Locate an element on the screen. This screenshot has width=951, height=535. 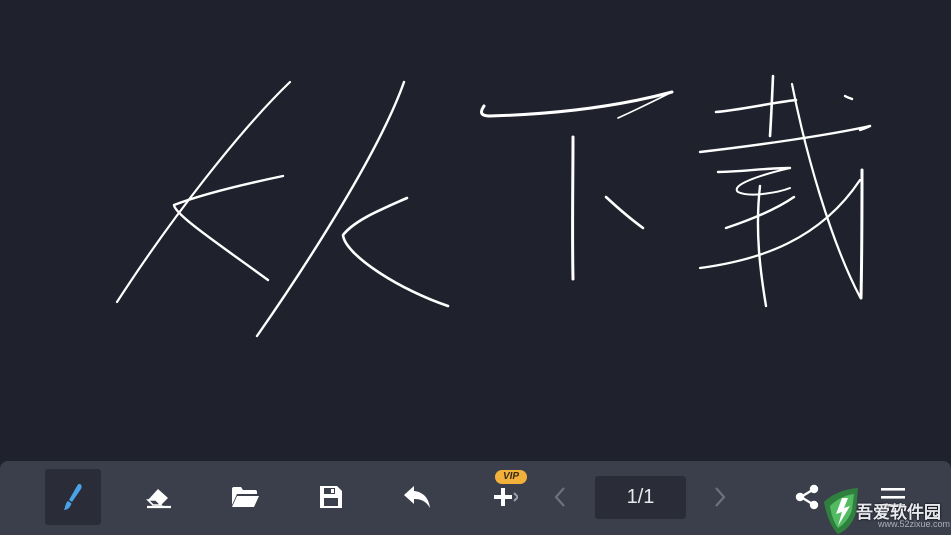
open-folder-button is located at coordinates (245, 497).